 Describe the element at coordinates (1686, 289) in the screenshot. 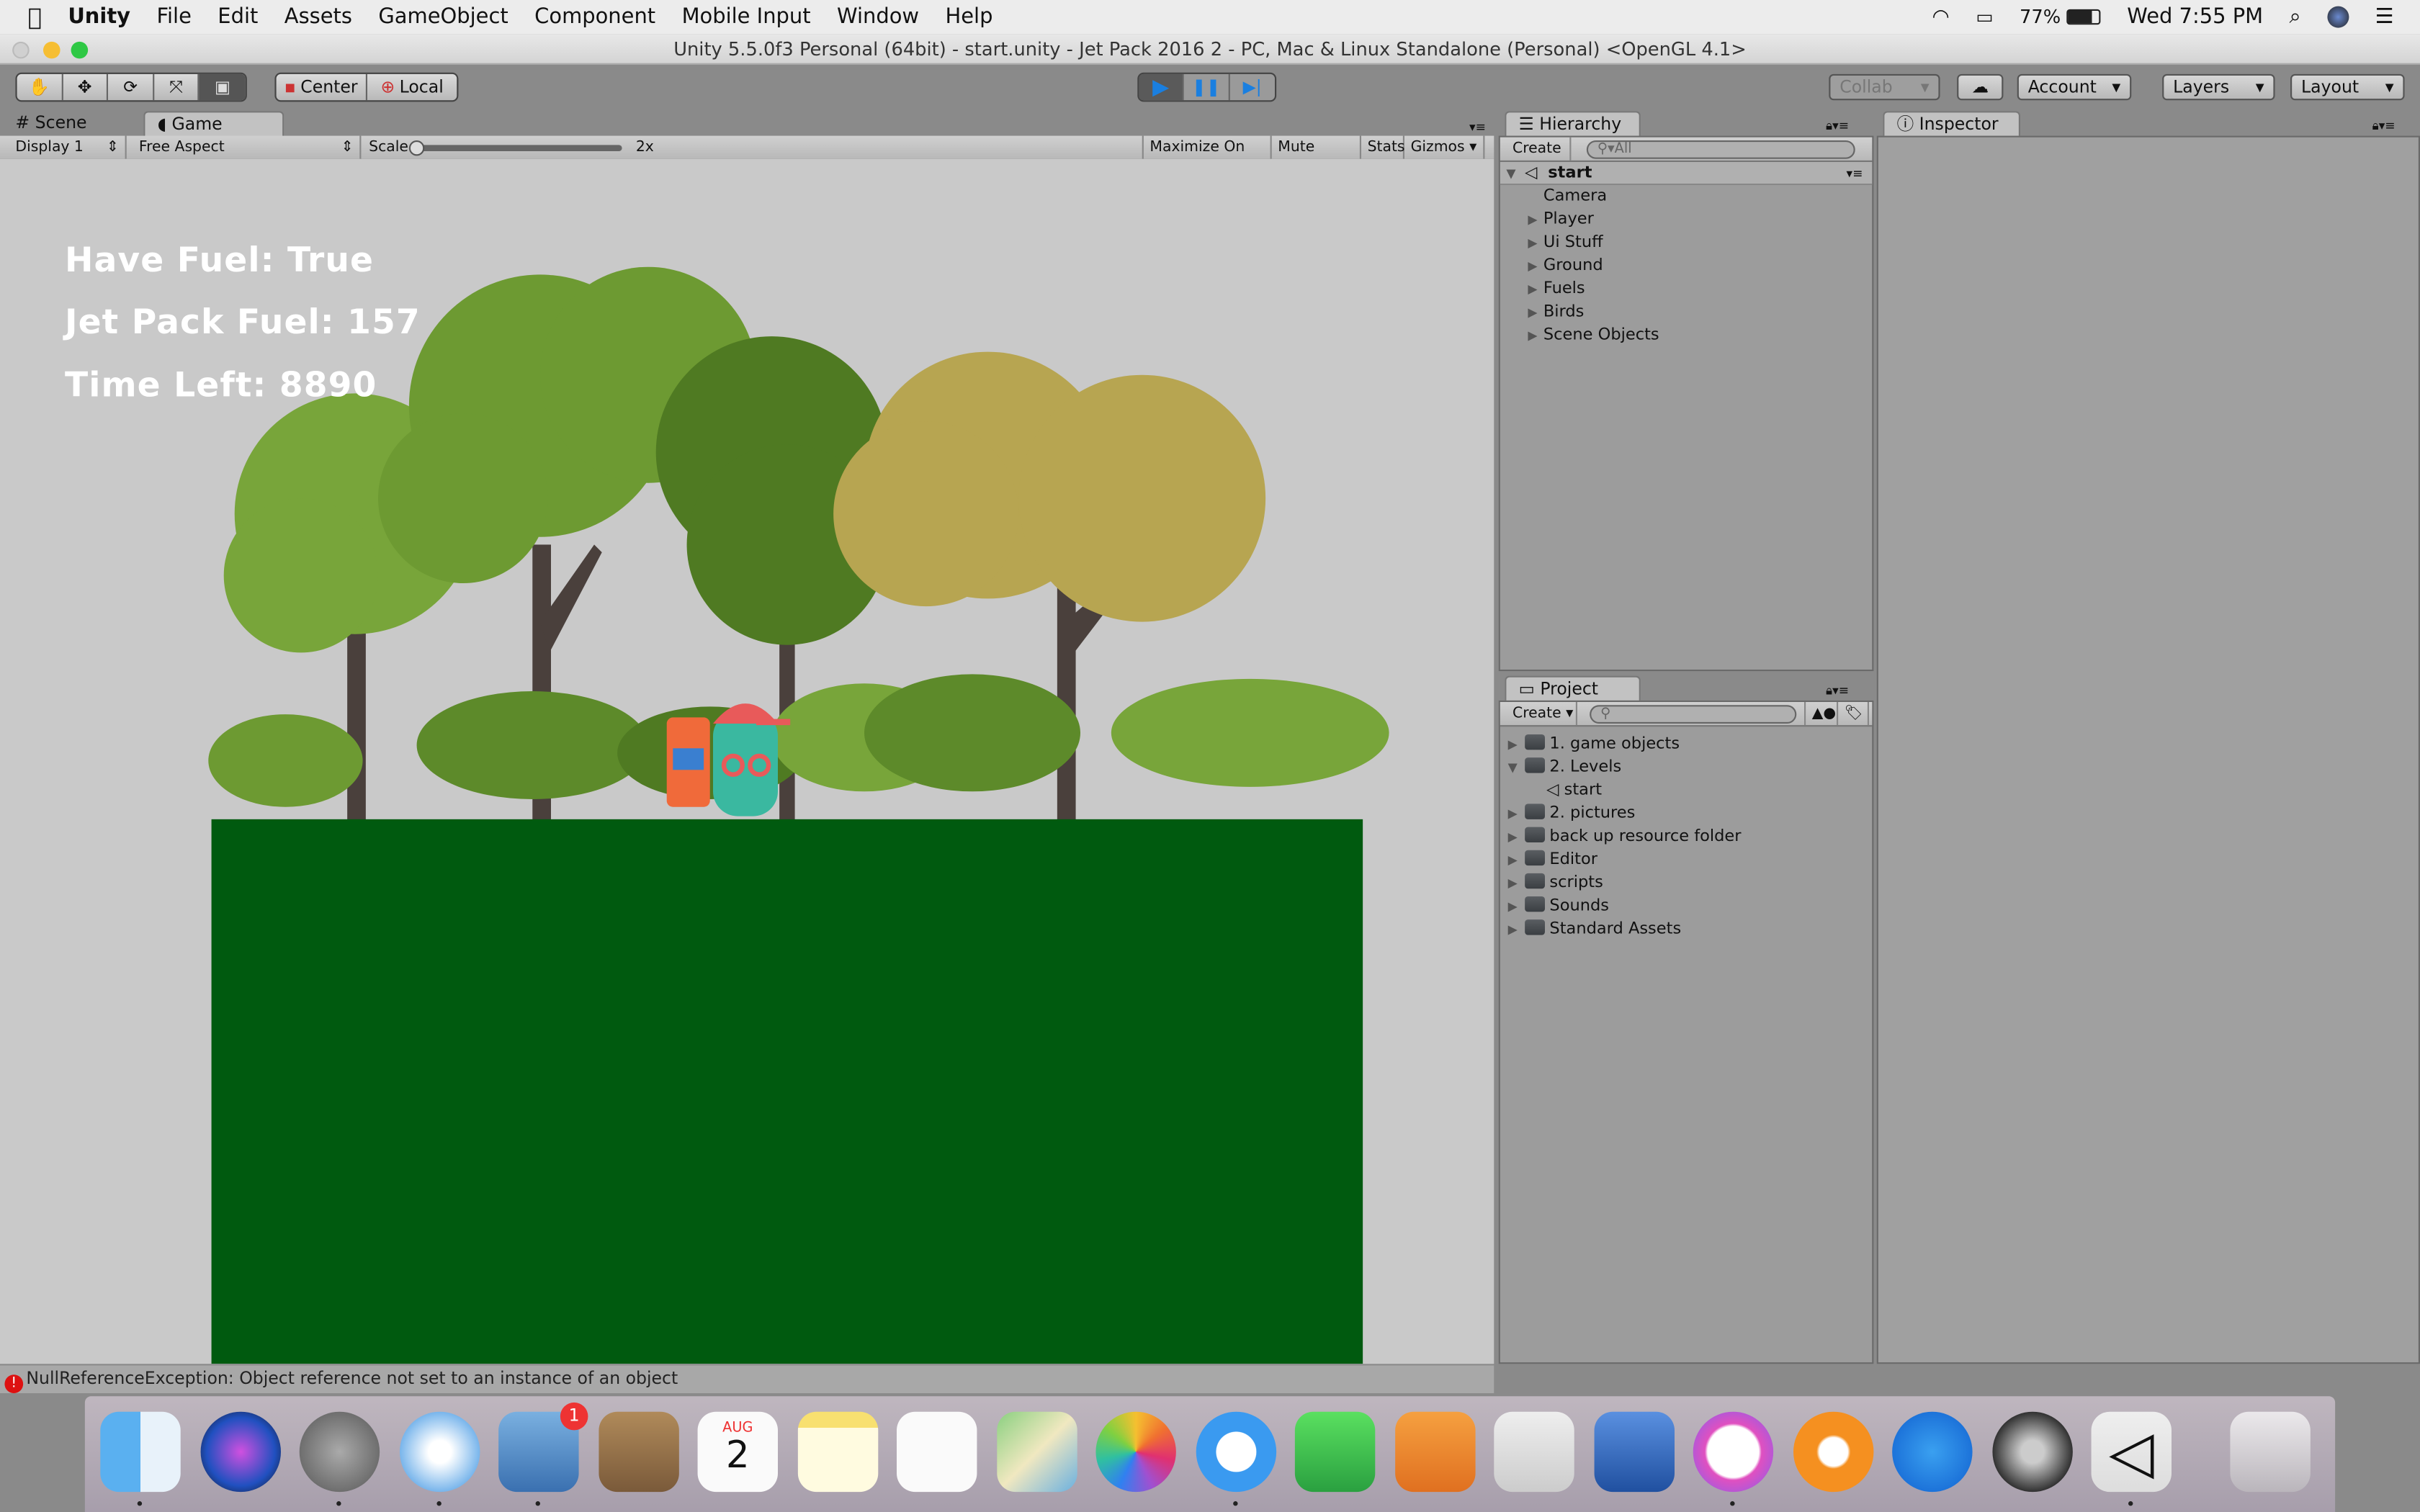

I see `hierarchy-item: ▶ Fuels` at that location.